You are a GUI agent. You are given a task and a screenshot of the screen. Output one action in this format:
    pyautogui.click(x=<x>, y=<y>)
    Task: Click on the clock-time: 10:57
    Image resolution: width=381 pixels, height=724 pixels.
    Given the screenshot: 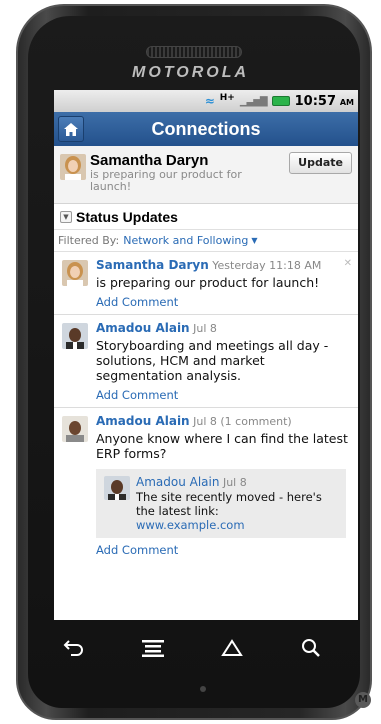 What is the action you would take?
    pyautogui.click(x=315, y=101)
    